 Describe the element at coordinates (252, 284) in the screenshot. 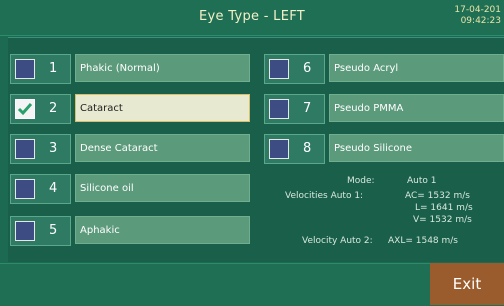

I see `footer-bar` at that location.